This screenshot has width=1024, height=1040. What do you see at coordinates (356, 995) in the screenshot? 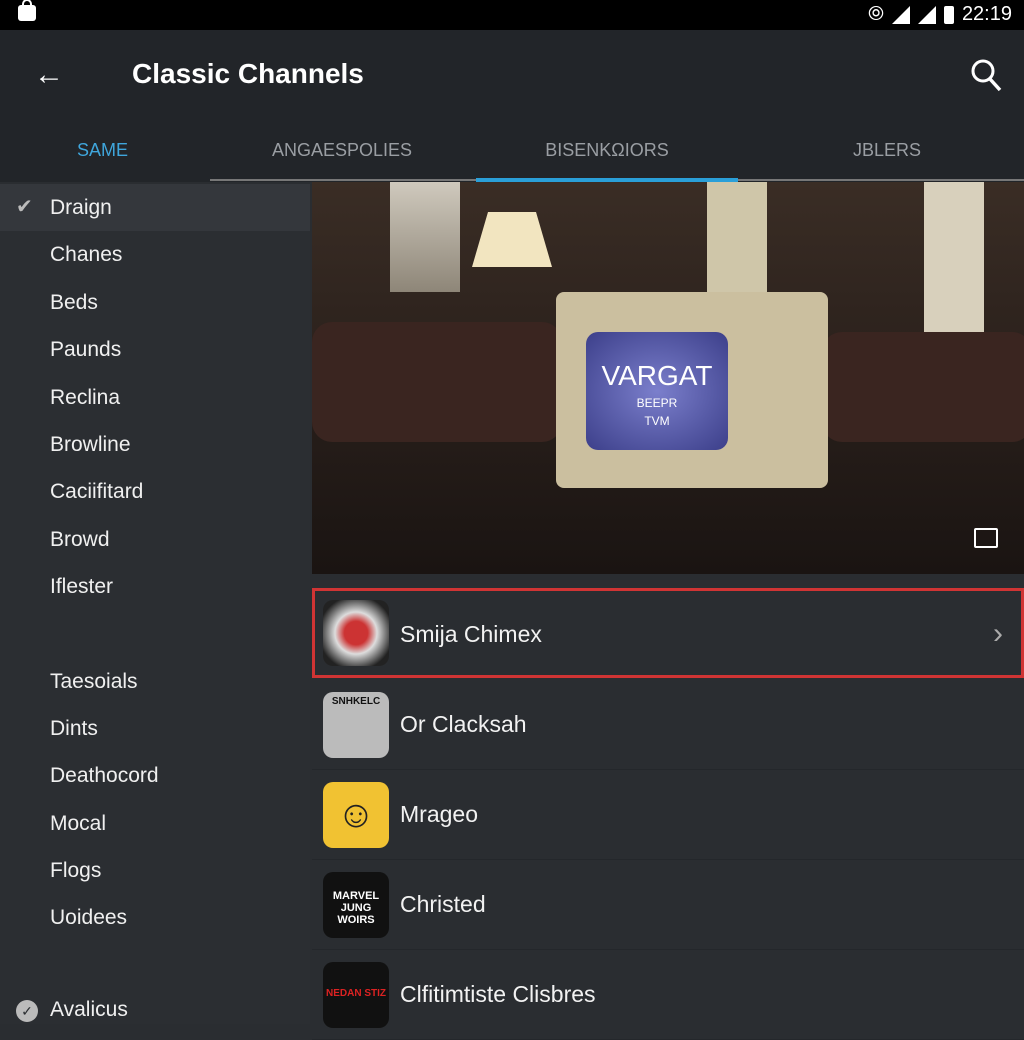
I see `channel-thumbnail: NEDAN STIZ` at bounding box center [356, 995].